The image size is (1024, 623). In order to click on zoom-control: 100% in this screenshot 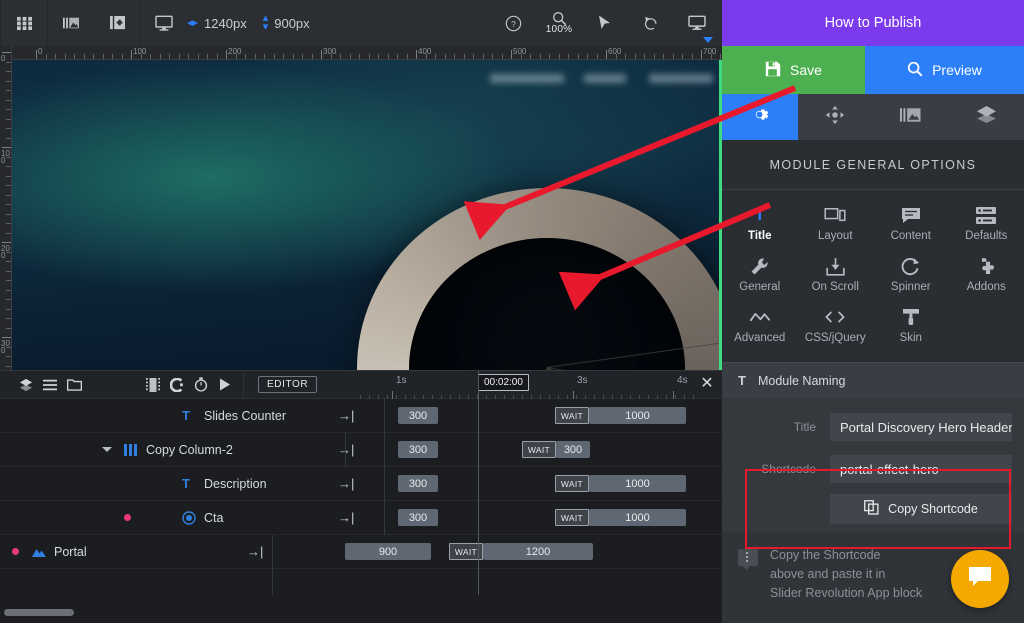, I will do `click(559, 23)`.